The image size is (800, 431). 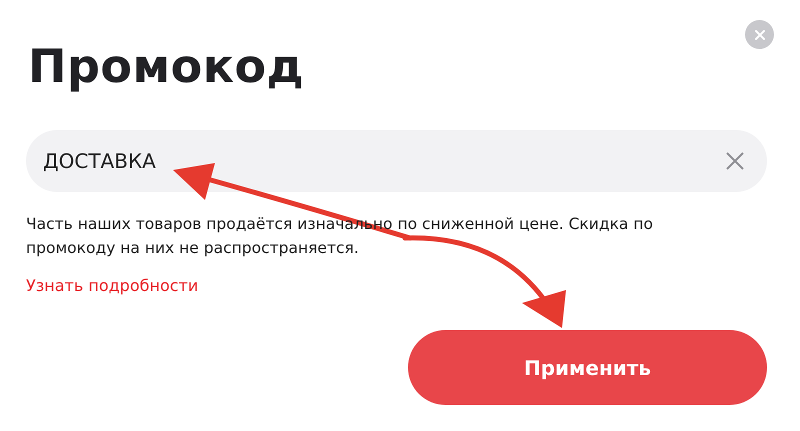 What do you see at coordinates (396, 161) in the screenshot?
I see `promo-code-field: ДОСТАВКА` at bounding box center [396, 161].